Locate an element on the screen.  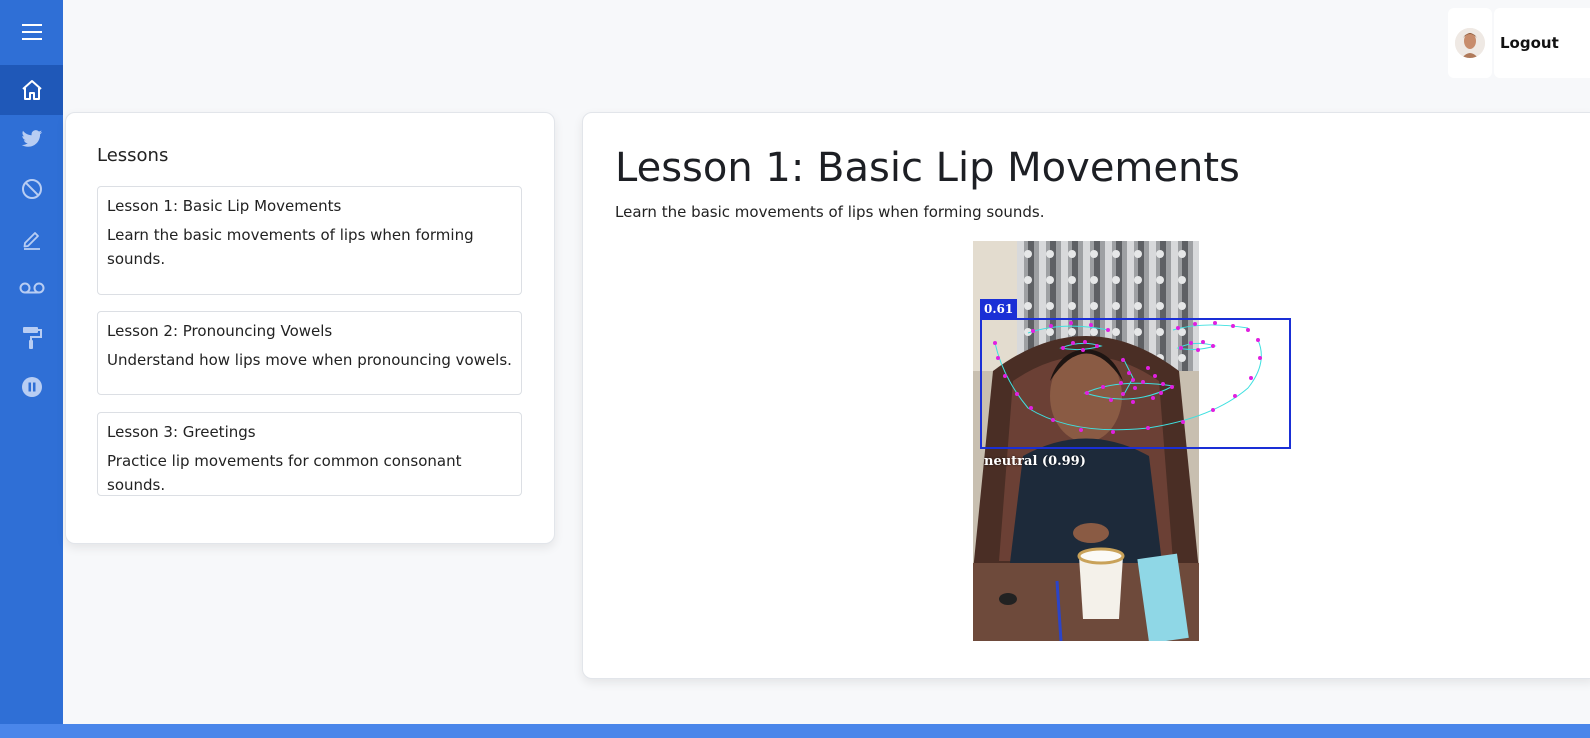
ban-icon is located at coordinates (32, 189).